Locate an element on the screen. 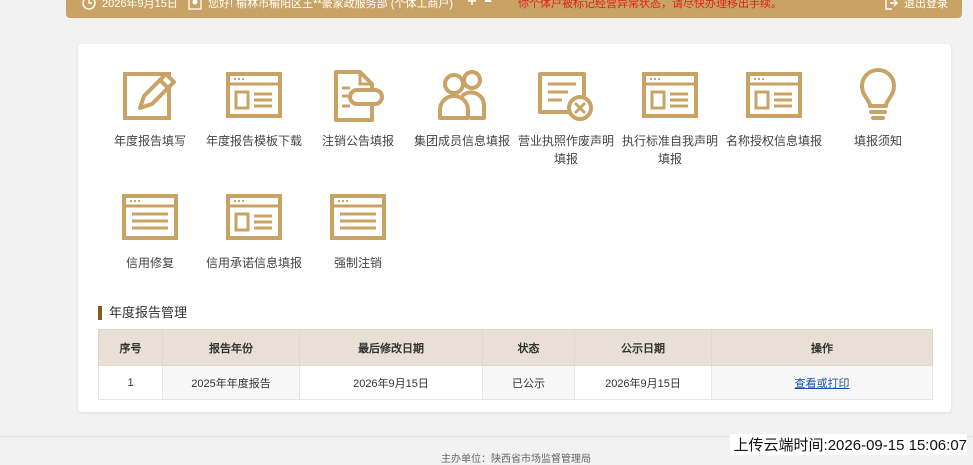 The width and height of the screenshot is (973, 465). footer-text: 主办单位：陕西省市场监督管理局 is located at coordinates (516, 459).